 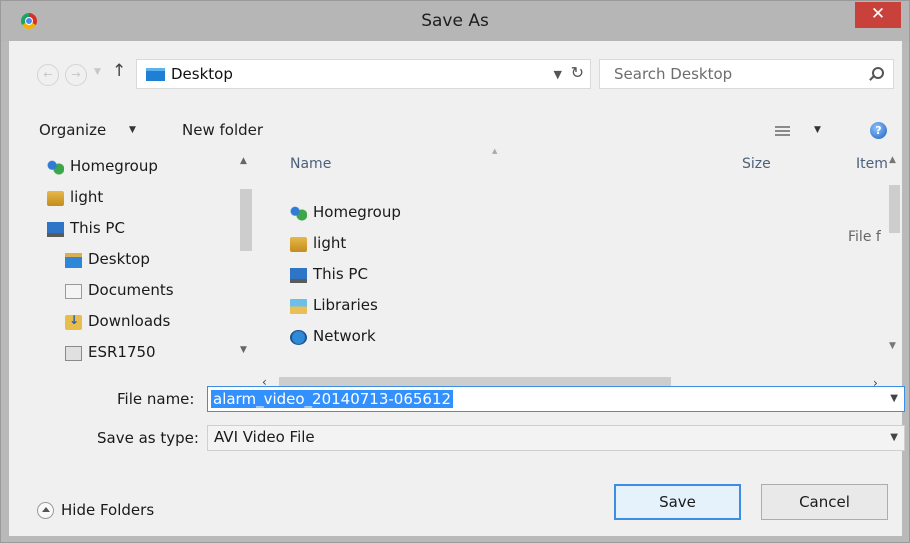 What do you see at coordinates (894, 253) in the screenshot?
I see `file-list-vertical-scrollbar: ▲ ▼` at bounding box center [894, 253].